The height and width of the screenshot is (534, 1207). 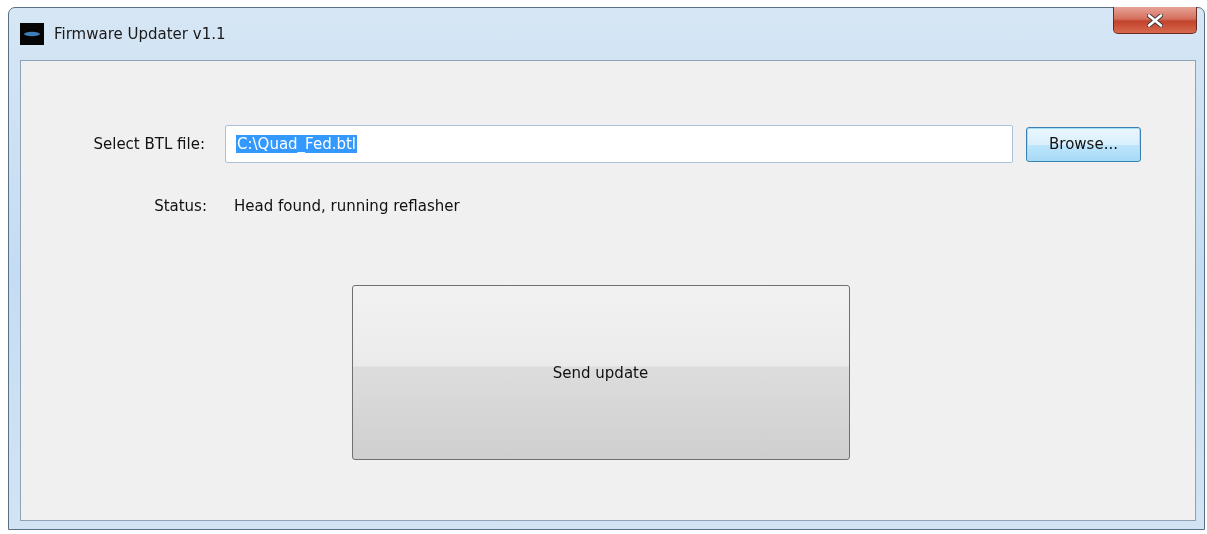 I want to click on close-icon, so click(x=1155, y=20).